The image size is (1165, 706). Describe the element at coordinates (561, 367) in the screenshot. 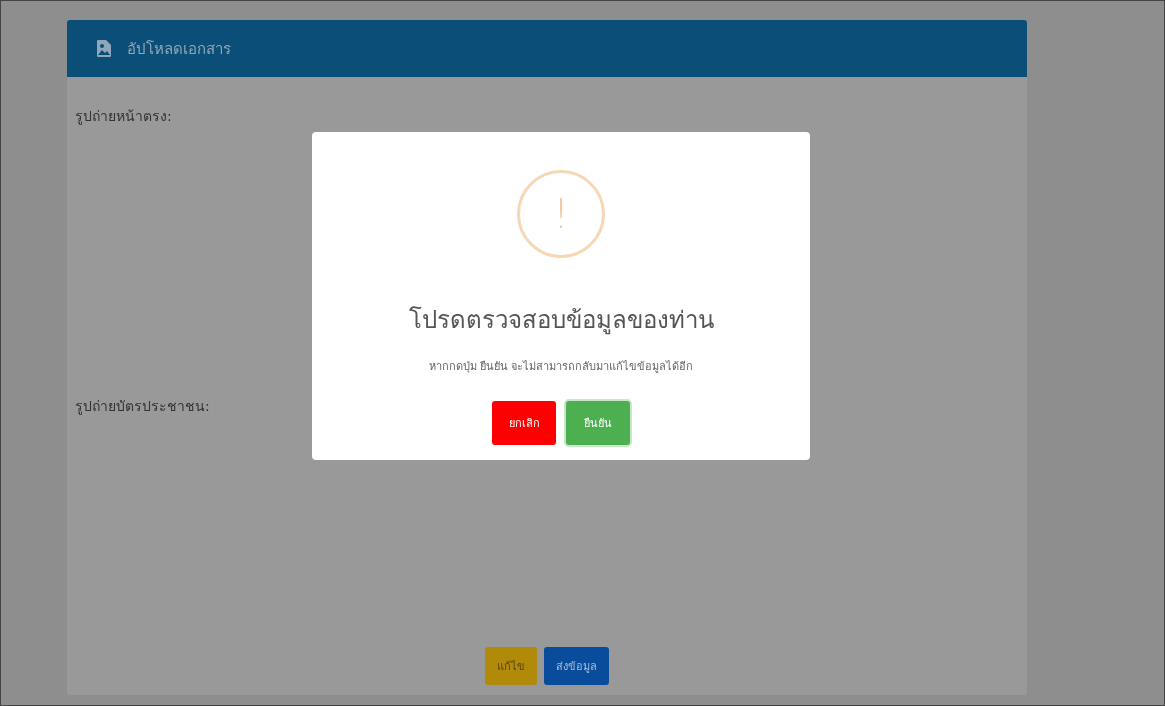

I see `dialog-message: หากกดปุ่ม ยืนยัน จะไม่สามารถกลับมาแก้ไขข้อมูลได้อีก` at that location.